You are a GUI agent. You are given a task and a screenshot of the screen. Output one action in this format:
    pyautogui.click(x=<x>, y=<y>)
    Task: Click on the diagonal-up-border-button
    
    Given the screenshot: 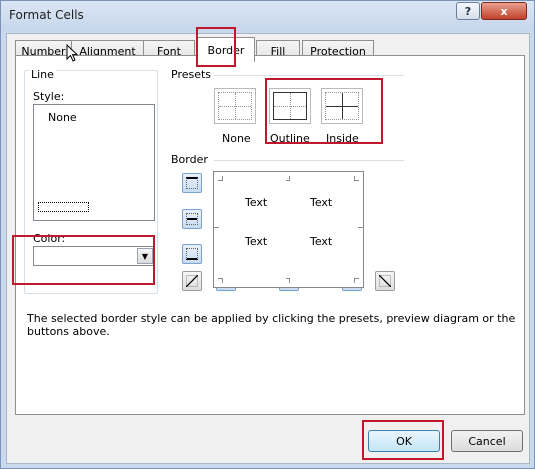 What is the action you would take?
    pyautogui.click(x=192, y=281)
    